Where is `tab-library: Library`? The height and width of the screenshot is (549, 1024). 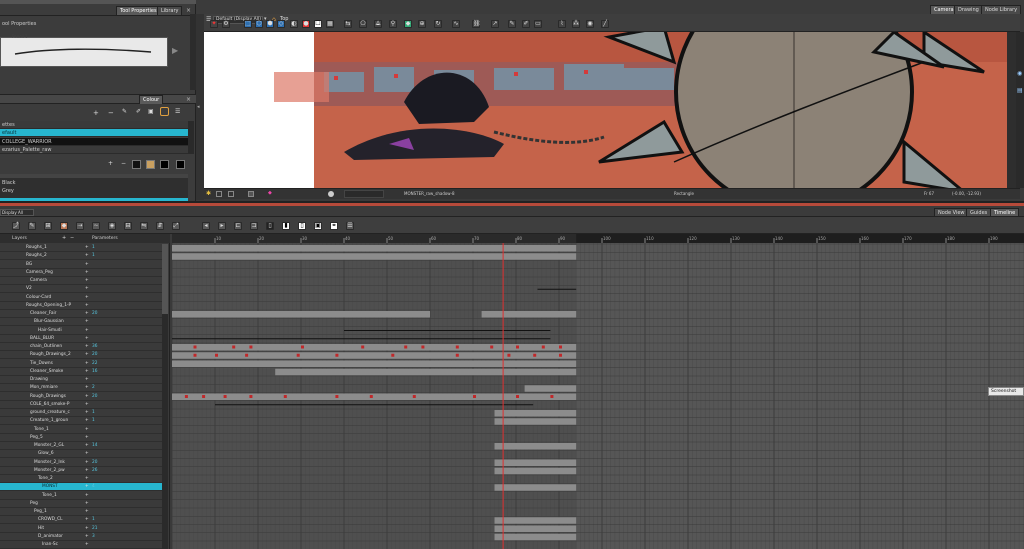
tab-library: Library is located at coordinates (170, 10).